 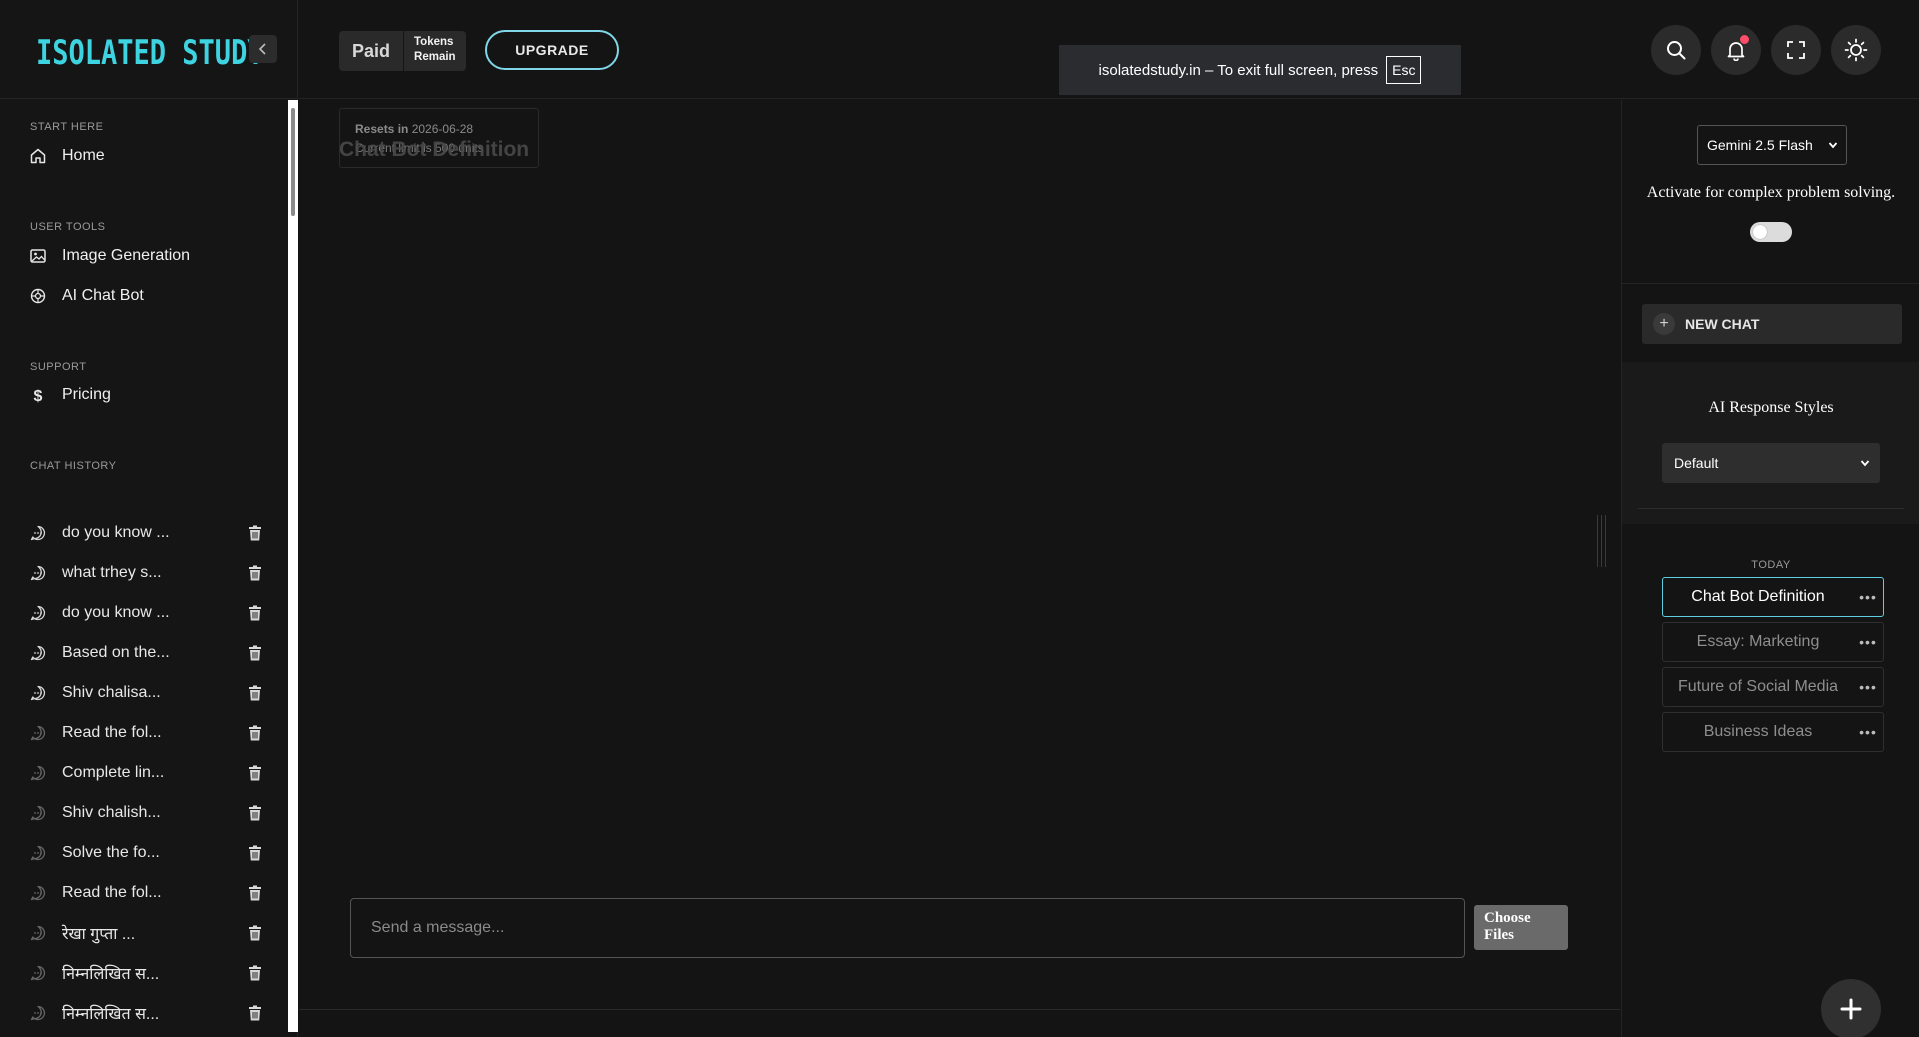 I want to click on chevron-left-icon, so click(x=262, y=49).